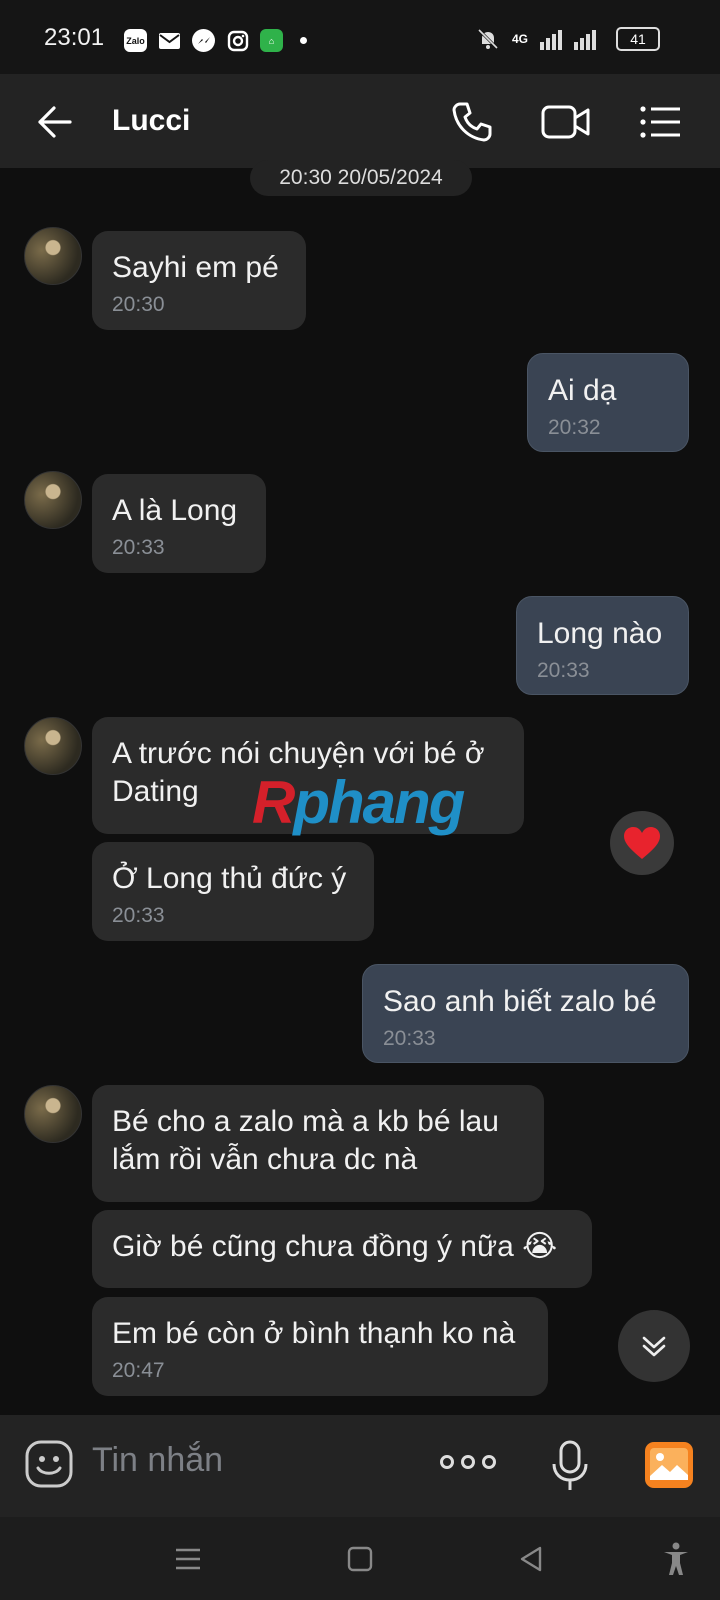 The width and height of the screenshot is (720, 1600). I want to click on more-notifications-dot, so click(303, 40).